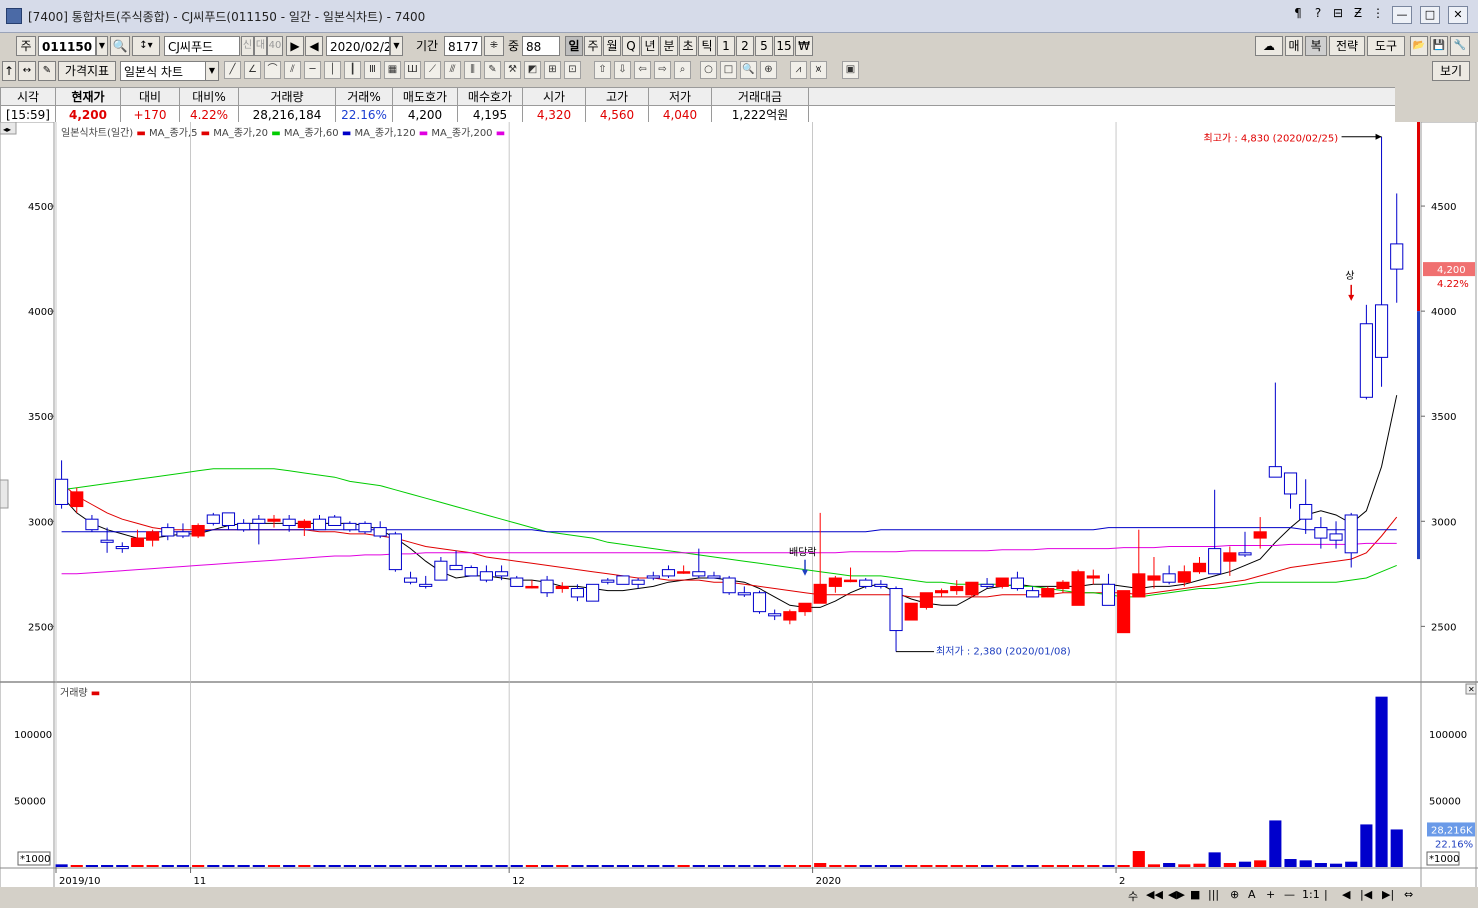 This screenshot has height=908, width=1478. What do you see at coordinates (532, 70) in the screenshot?
I see `fill-icon: ◩` at bounding box center [532, 70].